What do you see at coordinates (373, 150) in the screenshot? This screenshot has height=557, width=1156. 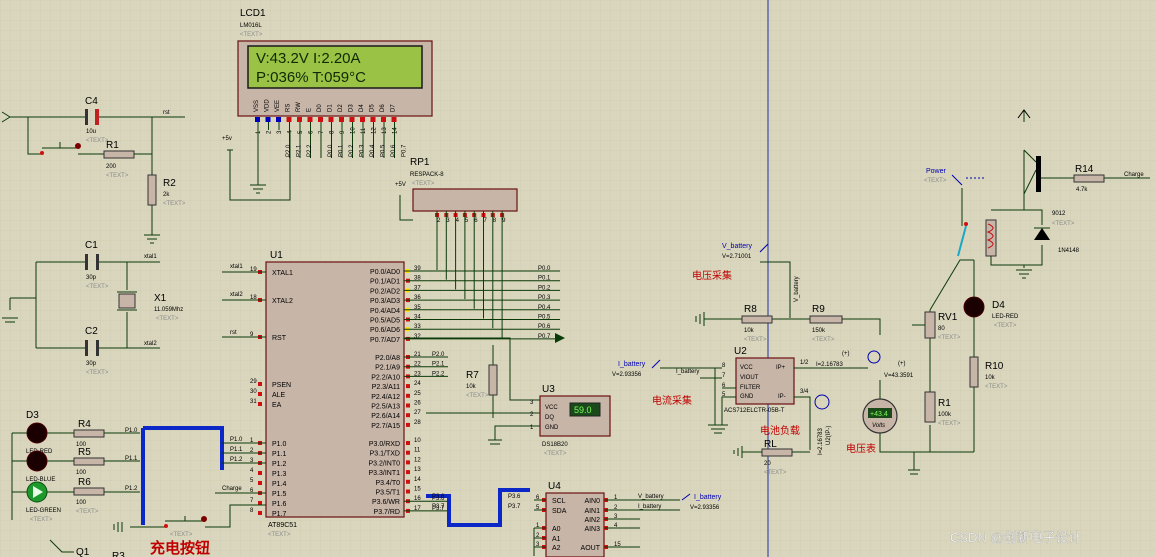 I see `lcd-net-label: P0.4` at bounding box center [373, 150].